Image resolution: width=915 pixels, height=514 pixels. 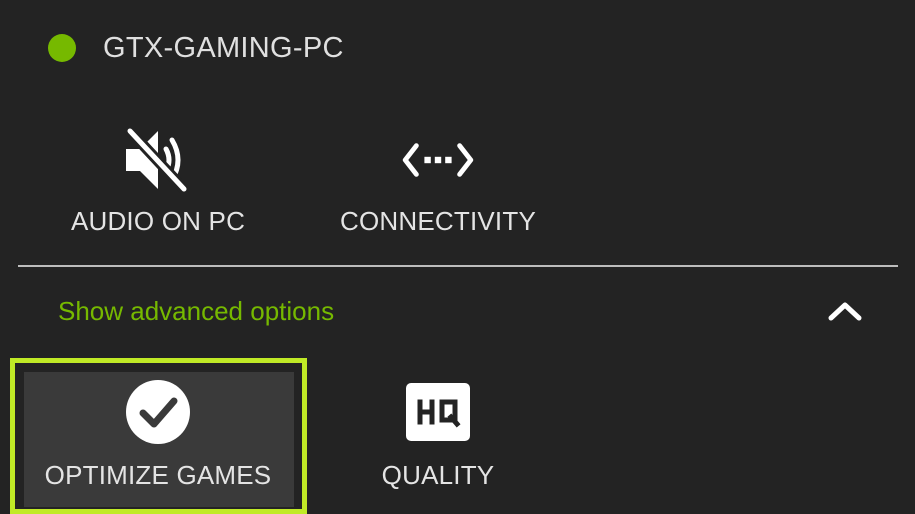 What do you see at coordinates (438, 412) in the screenshot?
I see `hq-icon` at bounding box center [438, 412].